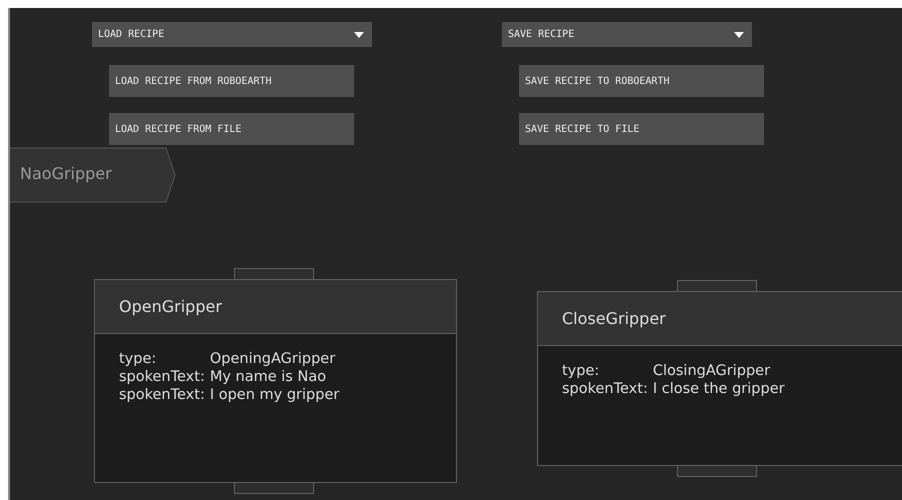 This screenshot has height=500, width=902. I want to click on property-value: I open my gripper, so click(275, 395).